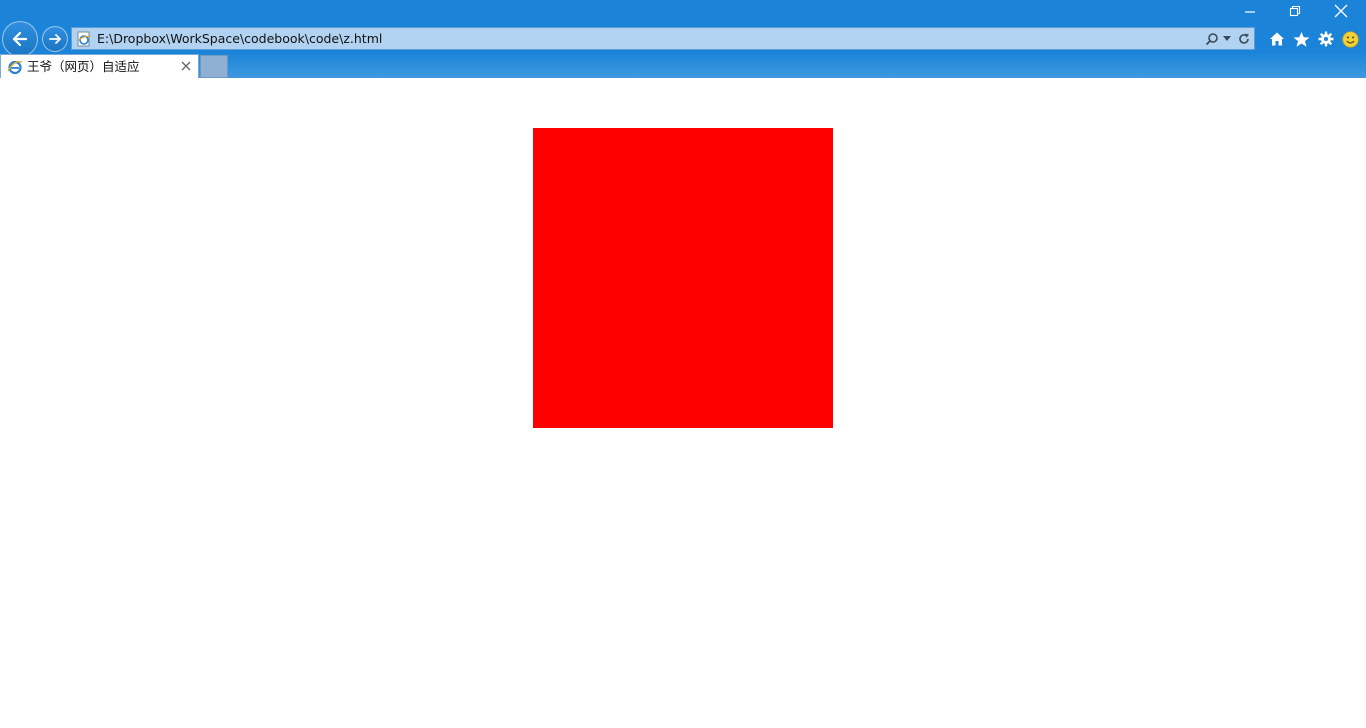  I want to click on arrow-left-icon, so click(20, 39).